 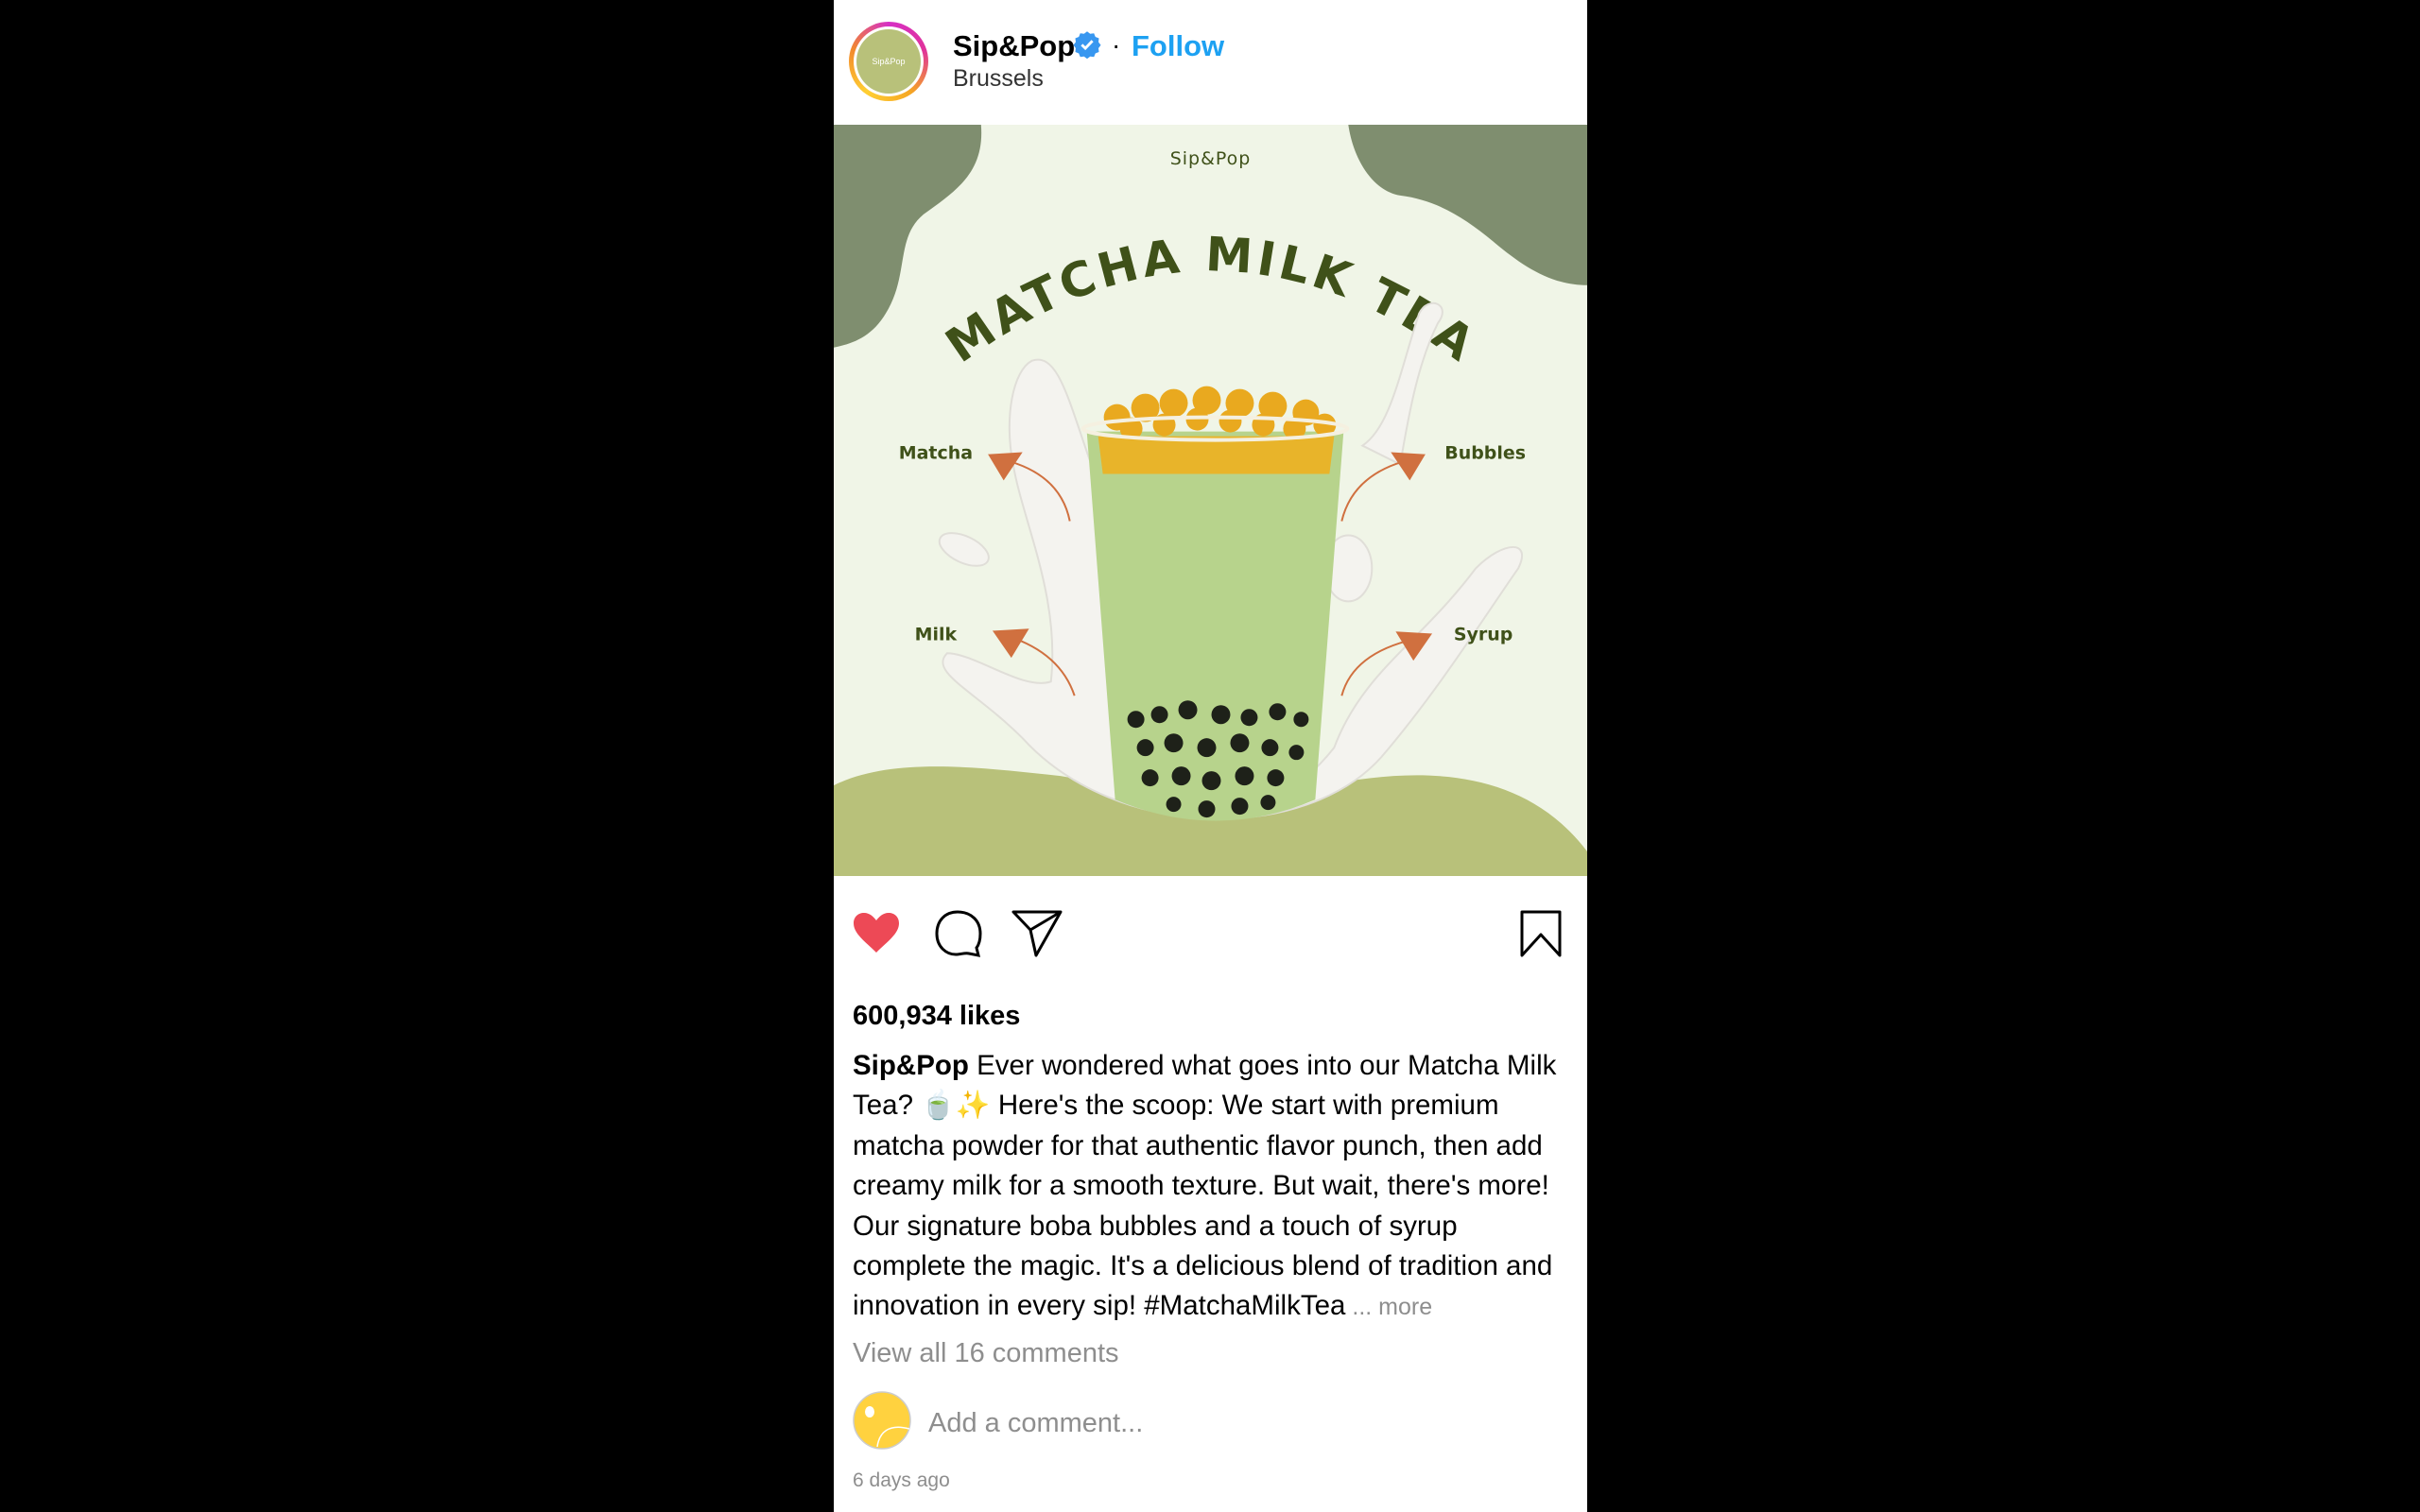 What do you see at coordinates (911, 1065) in the screenshot?
I see `caption-username: Sip&Pop` at bounding box center [911, 1065].